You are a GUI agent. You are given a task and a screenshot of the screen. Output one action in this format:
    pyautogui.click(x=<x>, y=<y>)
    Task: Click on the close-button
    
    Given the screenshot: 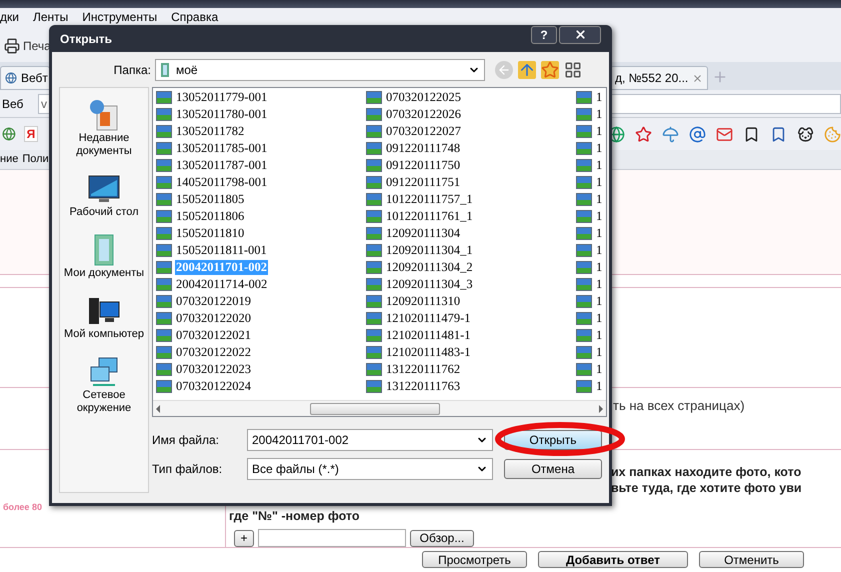 What is the action you would take?
    pyautogui.click(x=580, y=35)
    